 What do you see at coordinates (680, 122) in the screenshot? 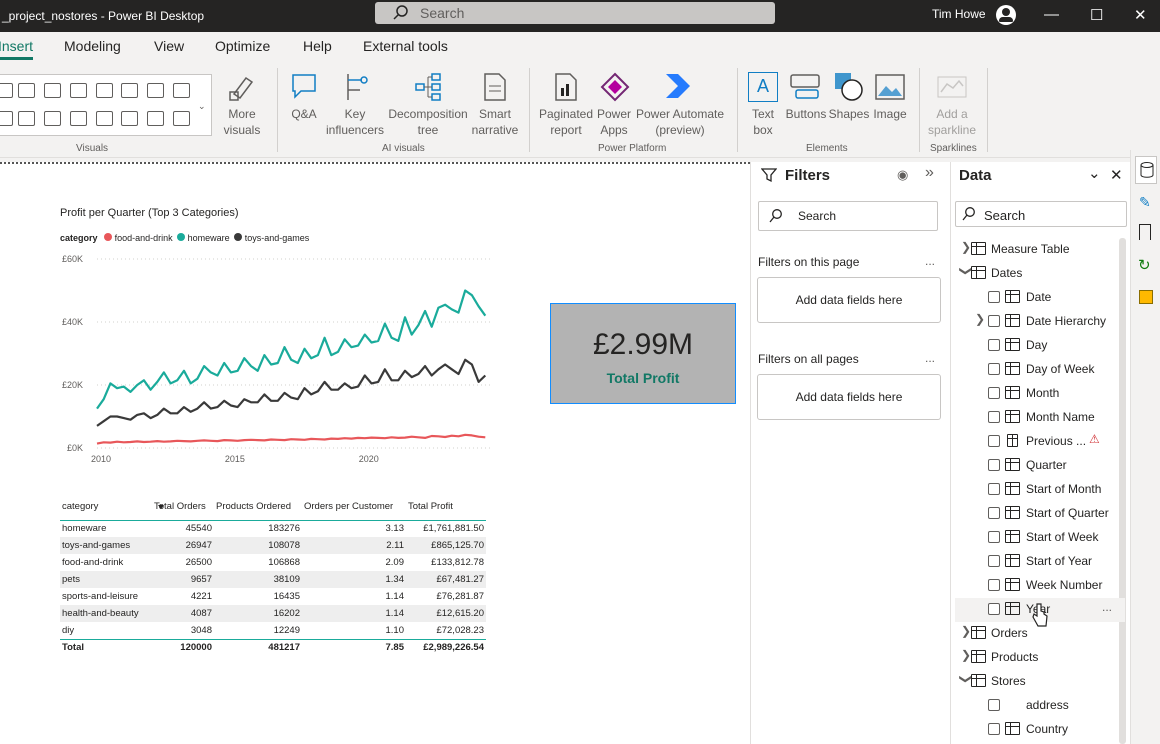
I see `power-automate-button: Power Automate (preview)` at bounding box center [680, 122].